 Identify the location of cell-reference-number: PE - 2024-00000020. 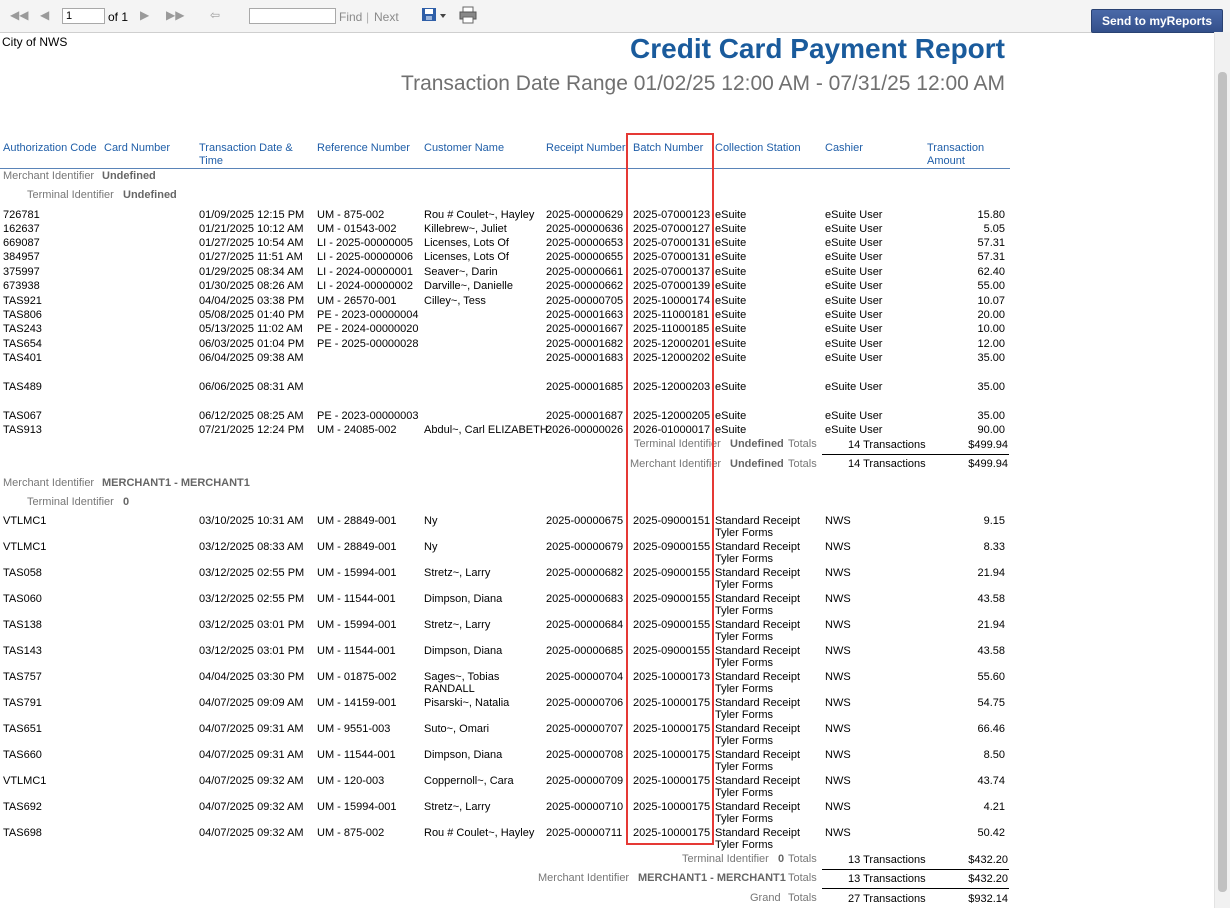
(368, 329).